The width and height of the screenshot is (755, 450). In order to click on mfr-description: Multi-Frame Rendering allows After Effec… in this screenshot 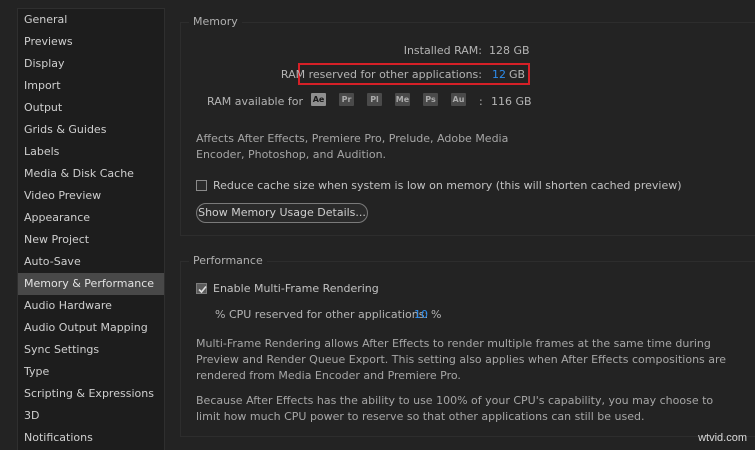, I will do `click(461, 359)`.